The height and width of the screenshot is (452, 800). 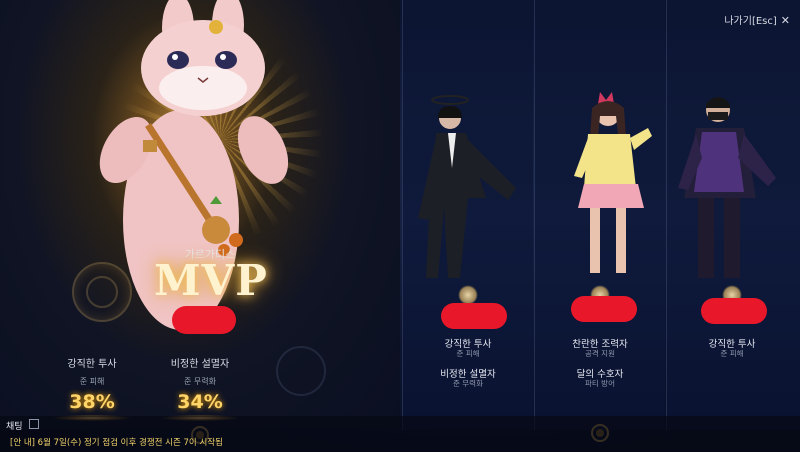 I want to click on mvp-stats: 강직한 투사 준 피해 38% 비정한 설멸자 준 무력화 34%, so click(x=200, y=390).